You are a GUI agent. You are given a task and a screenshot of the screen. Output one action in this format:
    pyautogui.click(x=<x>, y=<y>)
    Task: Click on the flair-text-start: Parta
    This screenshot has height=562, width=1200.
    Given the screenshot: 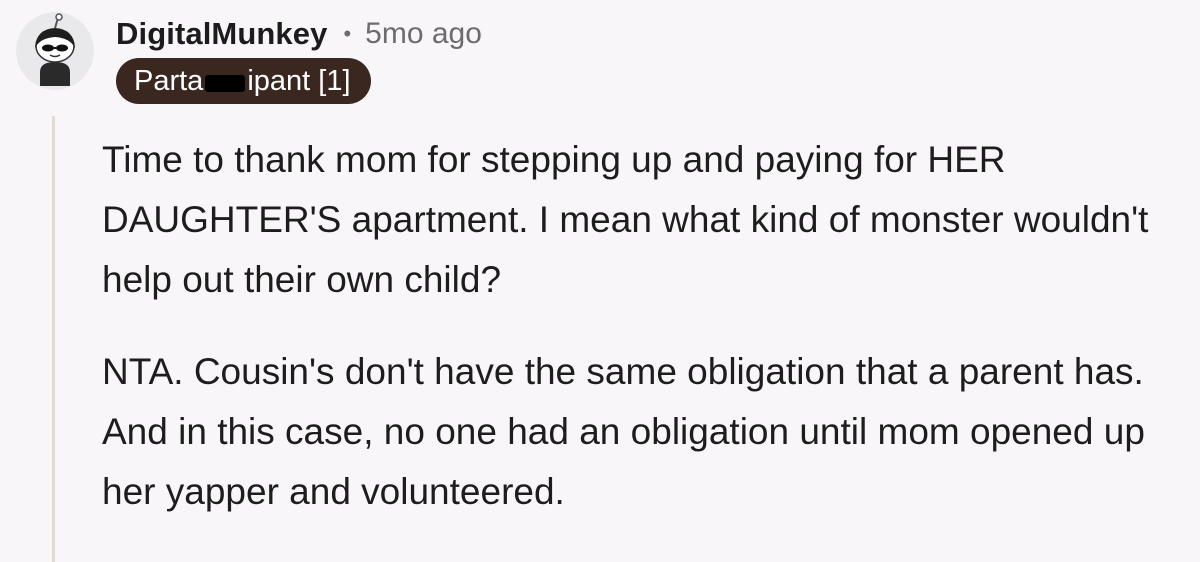 What is the action you would take?
    pyautogui.click(x=169, y=80)
    